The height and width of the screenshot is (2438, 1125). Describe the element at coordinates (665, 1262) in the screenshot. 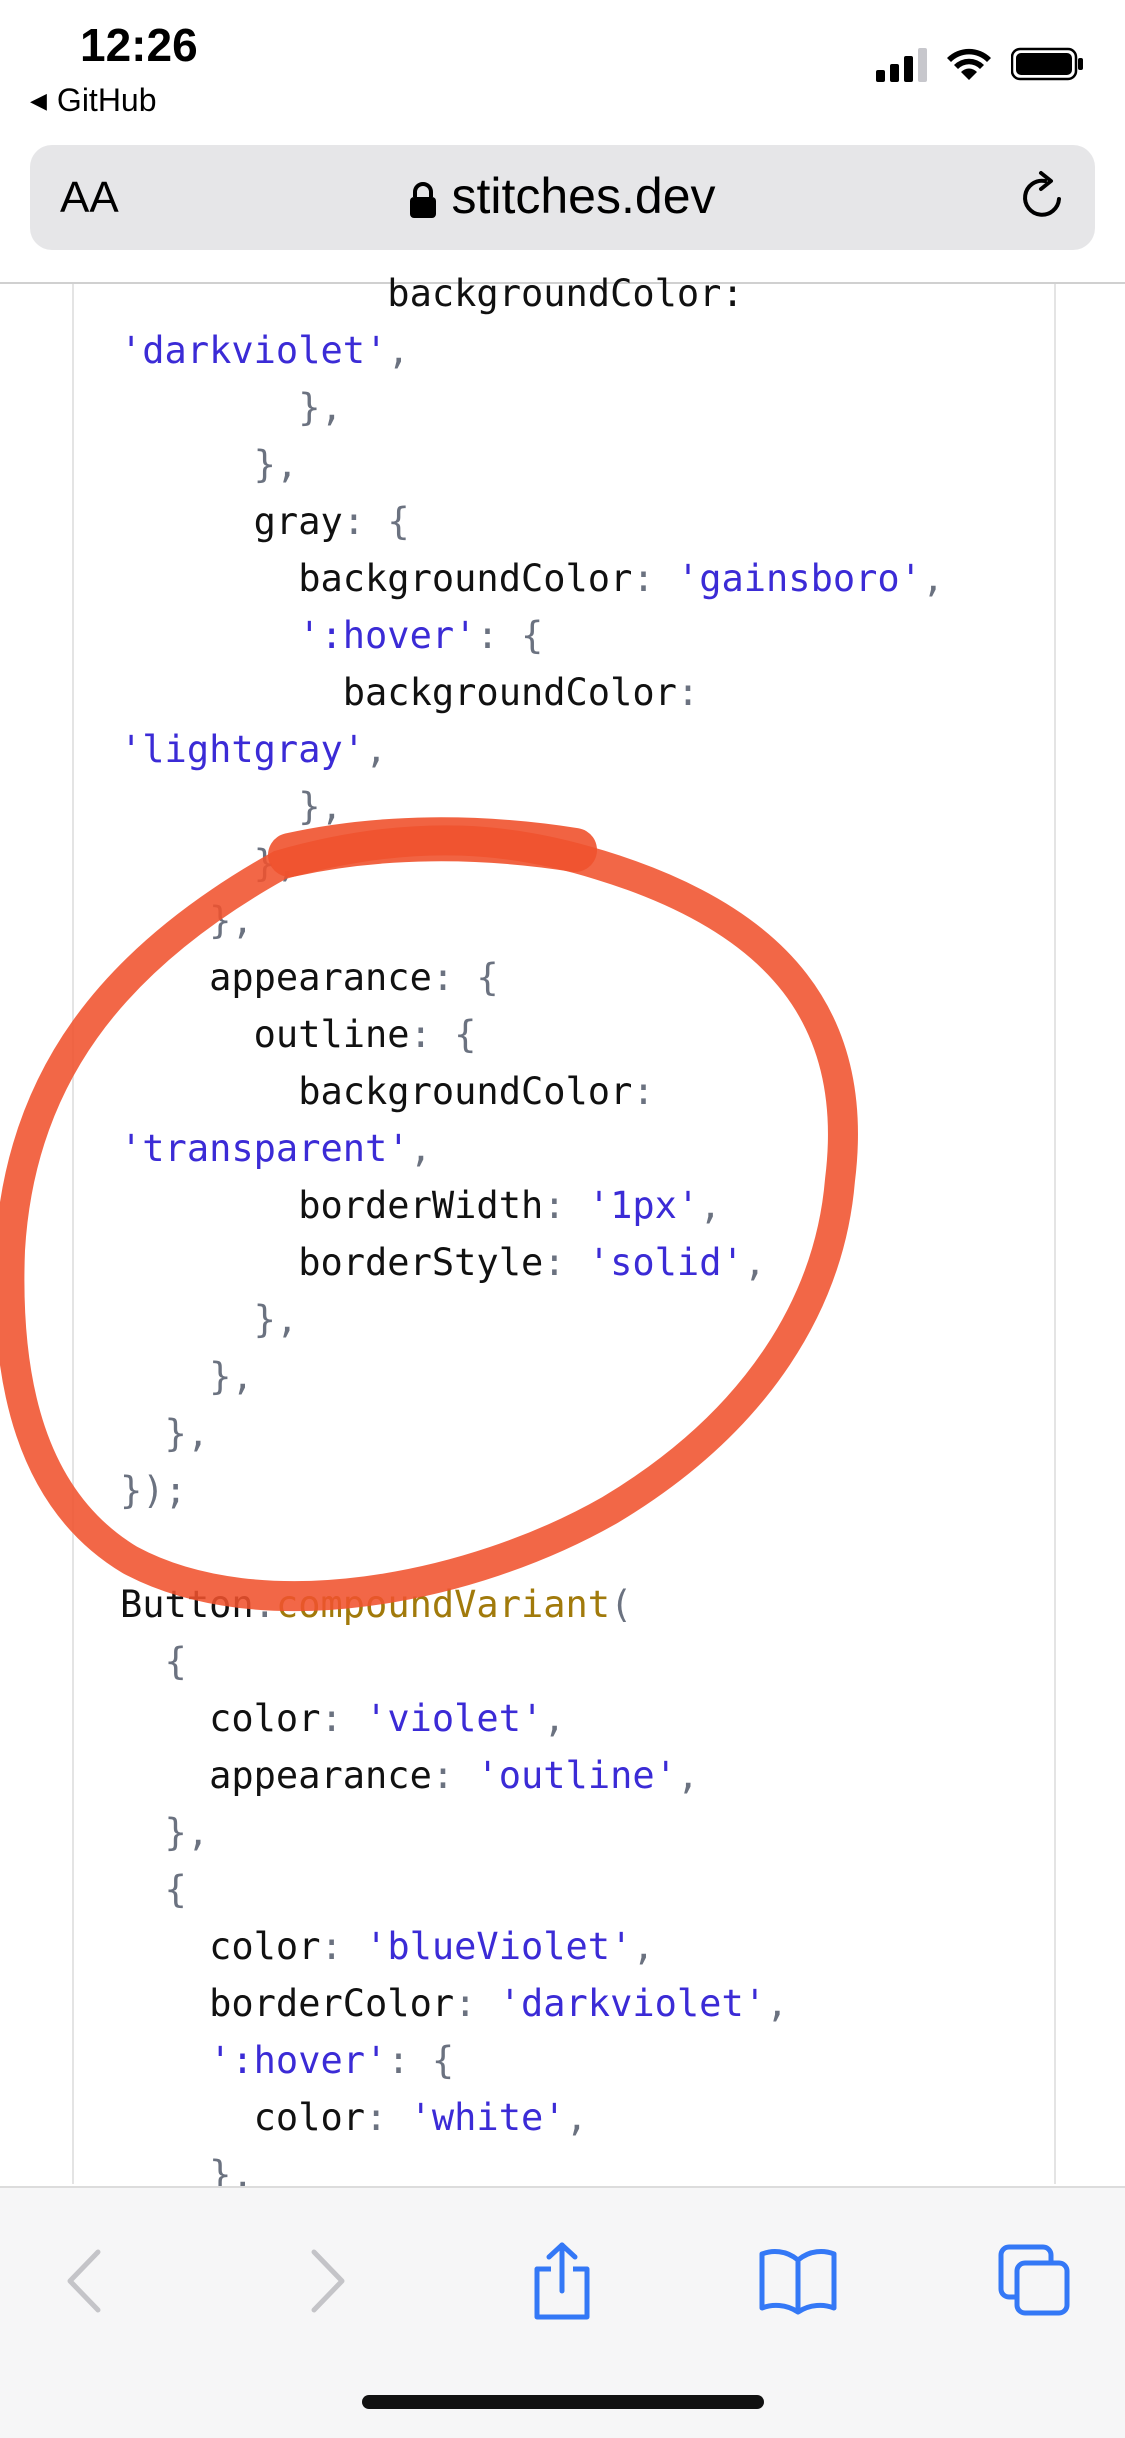

I see `code-token: 'solid'` at that location.